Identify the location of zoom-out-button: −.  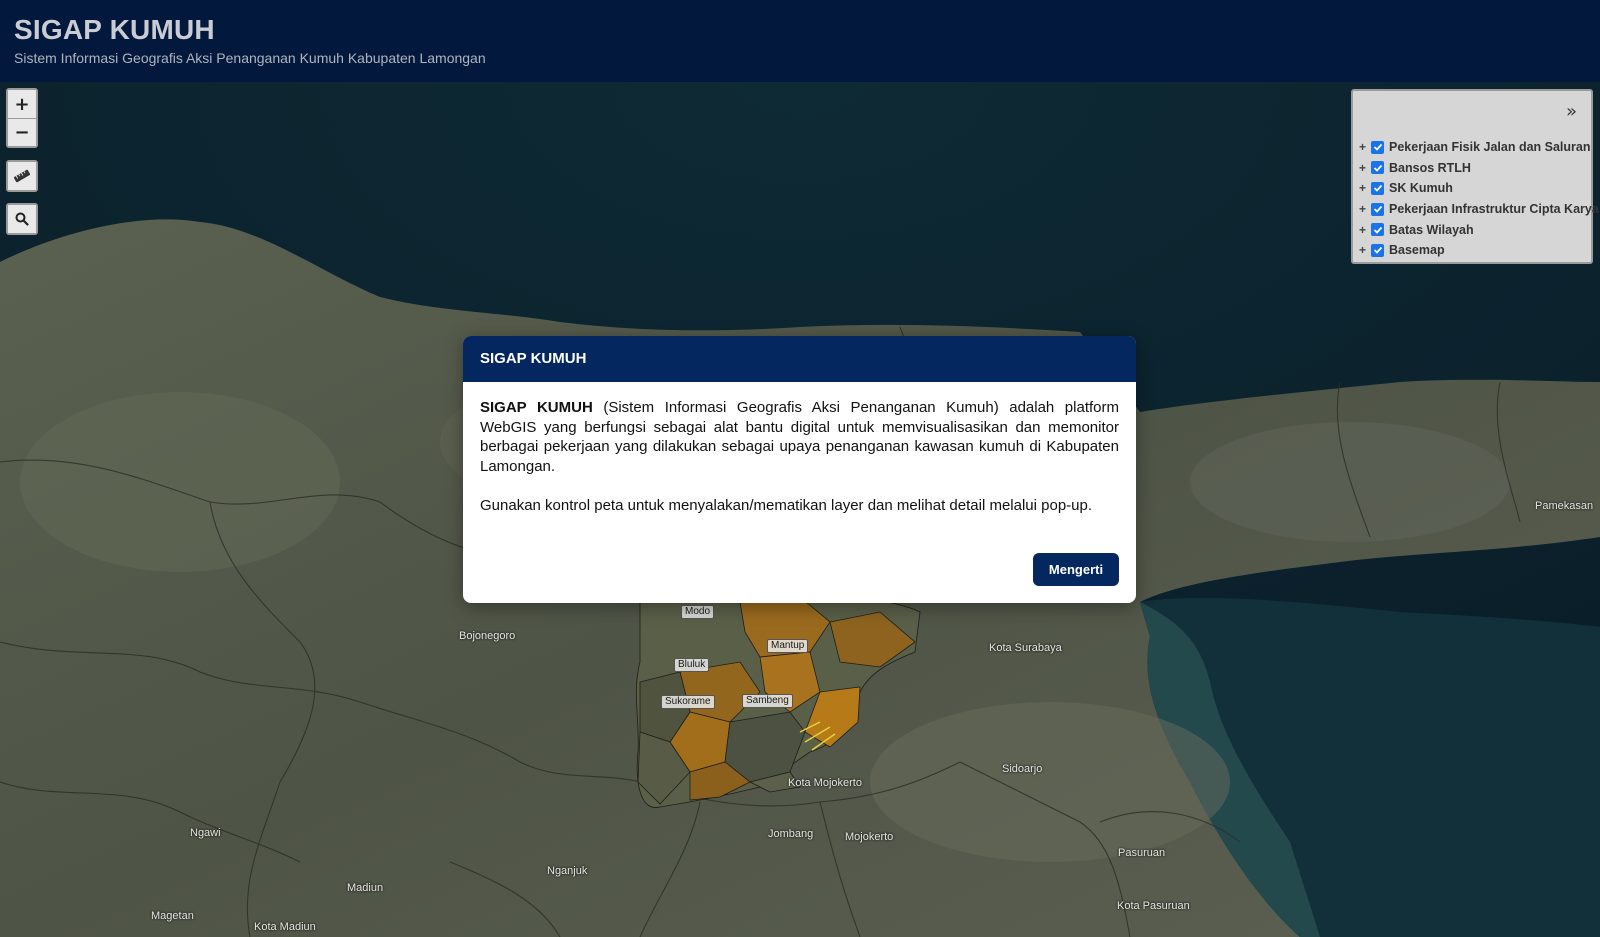
(22, 132).